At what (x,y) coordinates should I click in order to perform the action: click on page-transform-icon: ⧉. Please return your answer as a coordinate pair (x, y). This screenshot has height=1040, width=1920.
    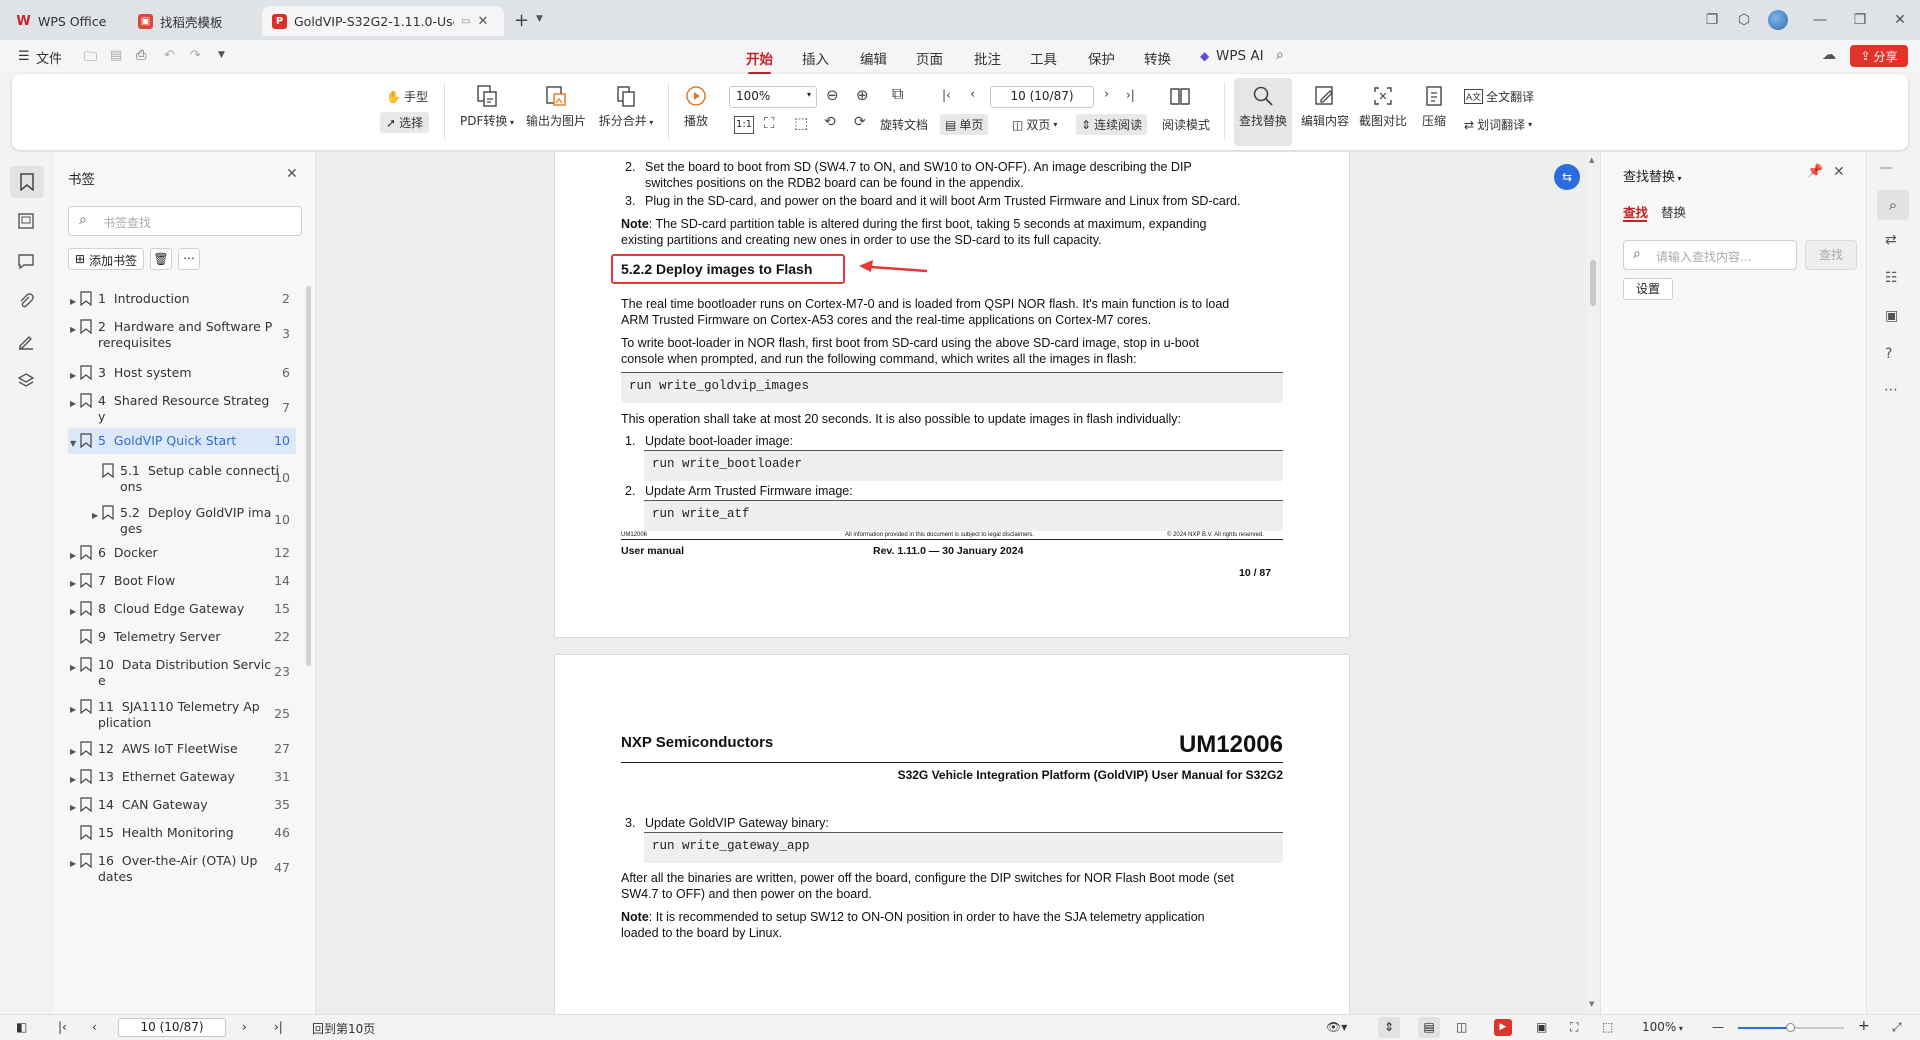
    Looking at the image, I should click on (897, 94).